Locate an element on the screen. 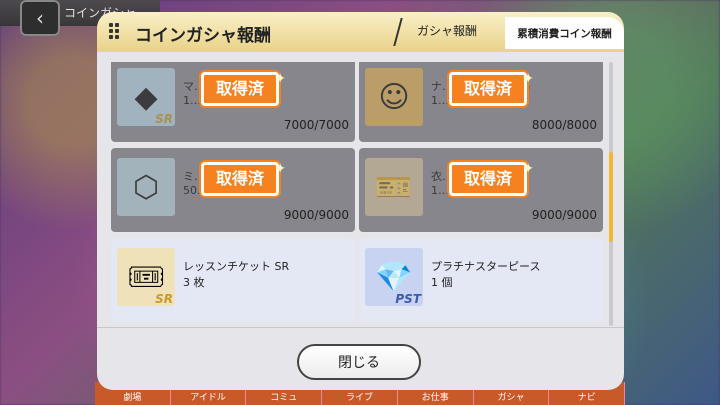 The height and width of the screenshot is (405, 720). tab-cumulative-coin-reward: 累積消費コイン報酬 is located at coordinates (564, 33).